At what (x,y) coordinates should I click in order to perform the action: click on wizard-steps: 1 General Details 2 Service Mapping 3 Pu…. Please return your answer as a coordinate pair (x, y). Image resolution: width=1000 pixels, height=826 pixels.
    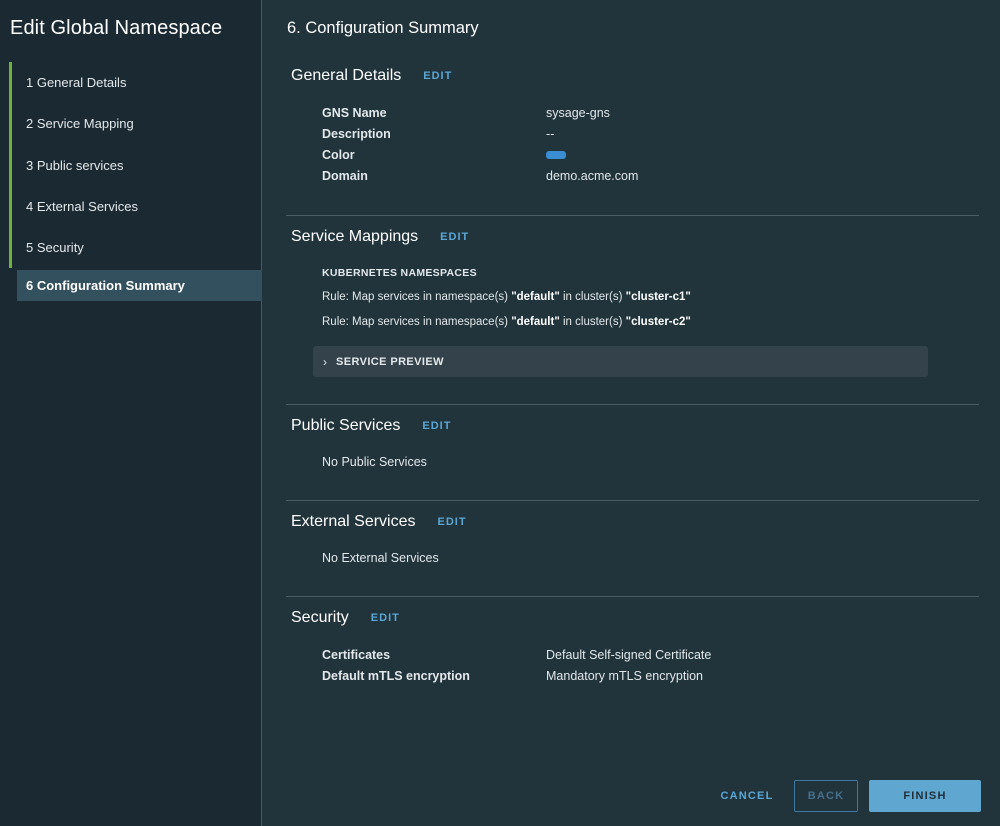
    Looking at the image, I should click on (131, 182).